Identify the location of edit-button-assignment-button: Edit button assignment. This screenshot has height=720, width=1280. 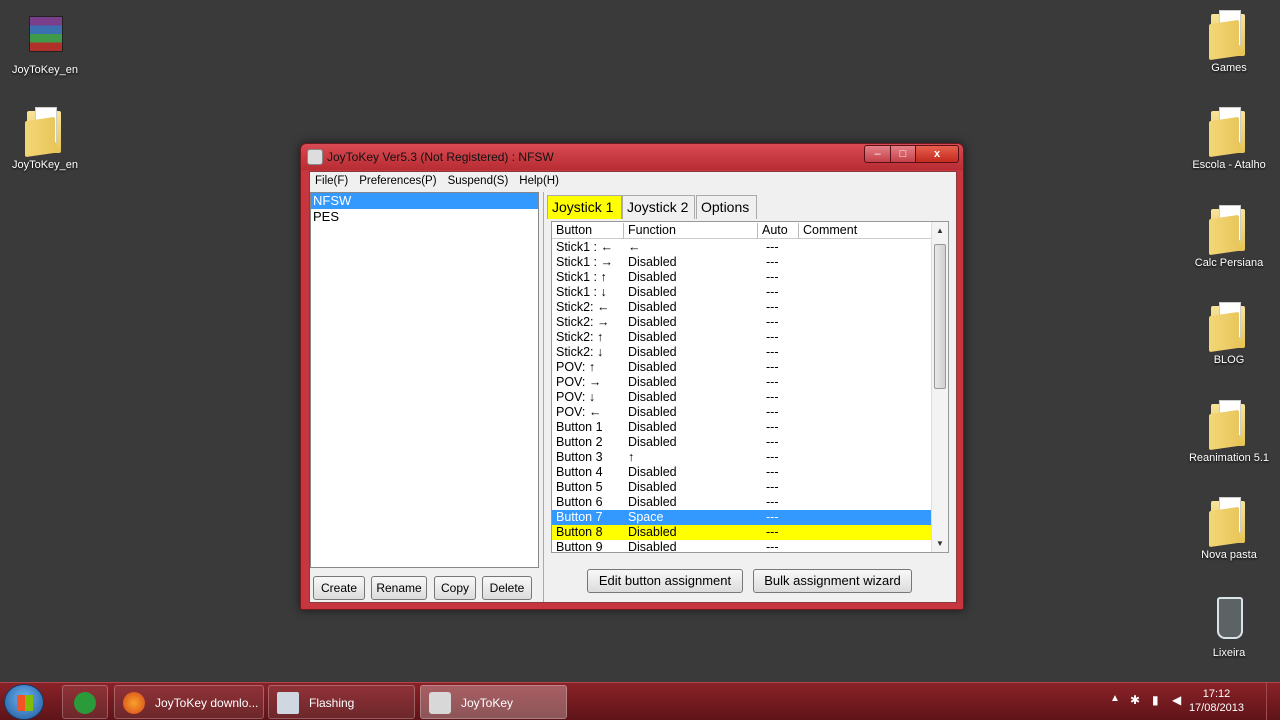
(665, 581).